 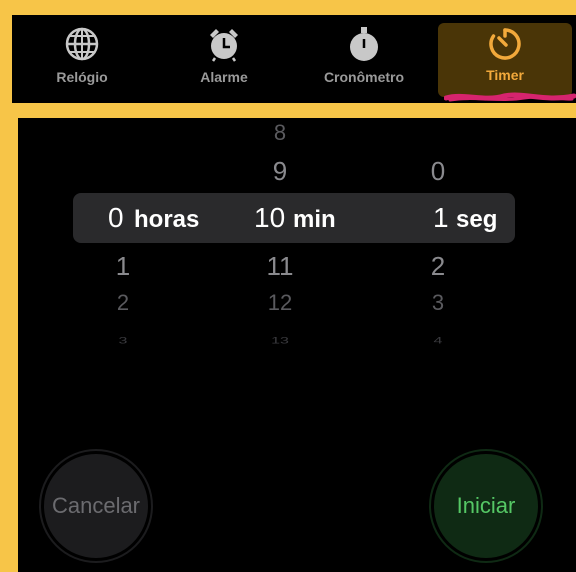 What do you see at coordinates (167, 219) in the screenshot?
I see `hours-unit-label: horas` at bounding box center [167, 219].